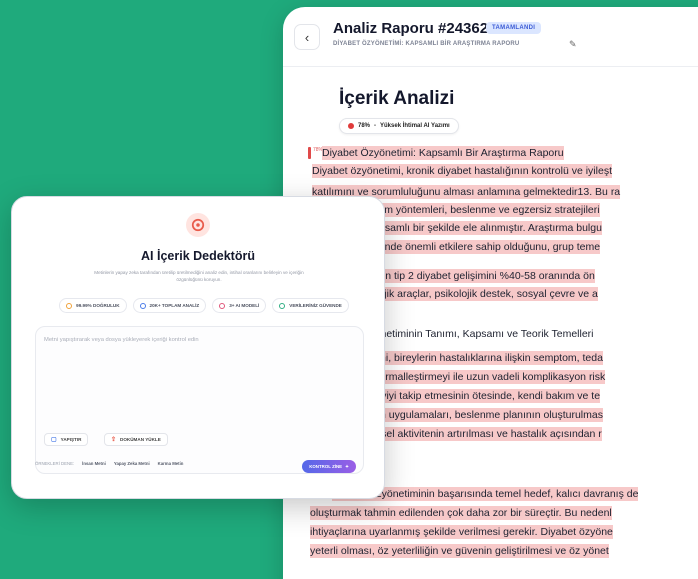 The width and height of the screenshot is (698, 579). What do you see at coordinates (326, 466) in the screenshot?
I see `check-button-label: KONTROL ZİNE` at bounding box center [326, 466].